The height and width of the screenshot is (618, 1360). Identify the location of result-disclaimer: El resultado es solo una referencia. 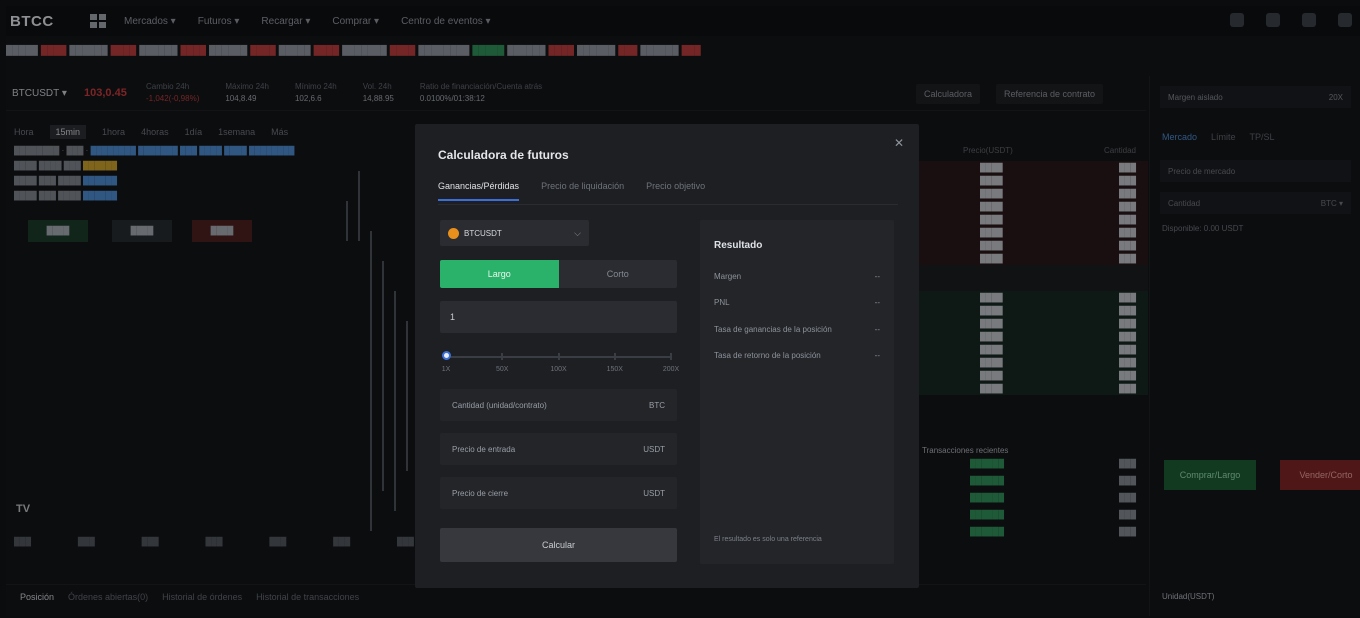
(768, 539).